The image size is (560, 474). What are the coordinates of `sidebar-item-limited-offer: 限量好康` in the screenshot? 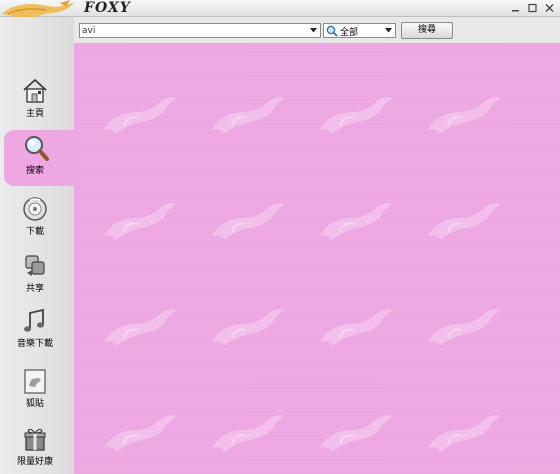 It's located at (35, 449).